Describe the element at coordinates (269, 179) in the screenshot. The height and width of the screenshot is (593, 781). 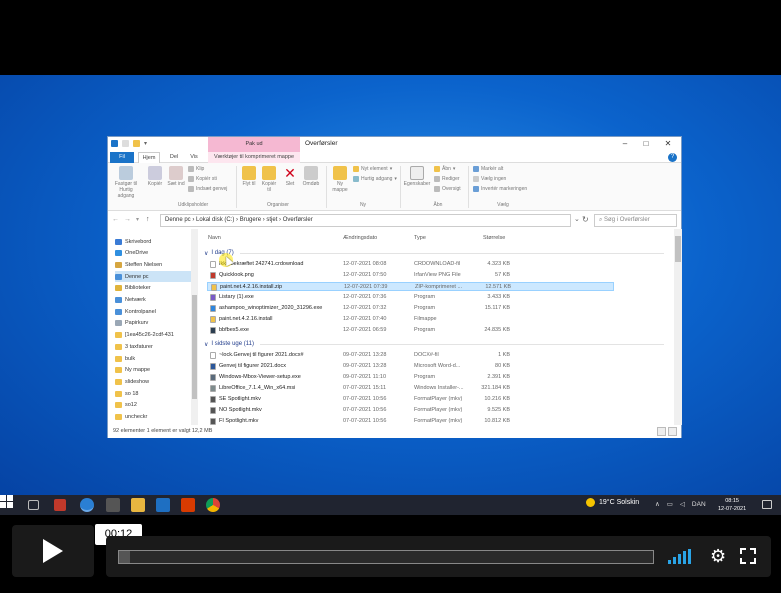
I see `copy-to-button: Kopiér til` at that location.